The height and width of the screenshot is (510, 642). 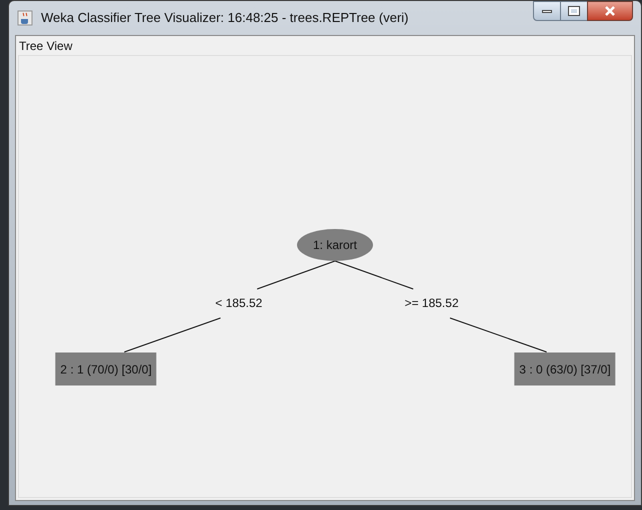 What do you see at coordinates (565, 369) in the screenshot?
I see `leaf-node: 3 : 0 (63/0) [37/0]` at bounding box center [565, 369].